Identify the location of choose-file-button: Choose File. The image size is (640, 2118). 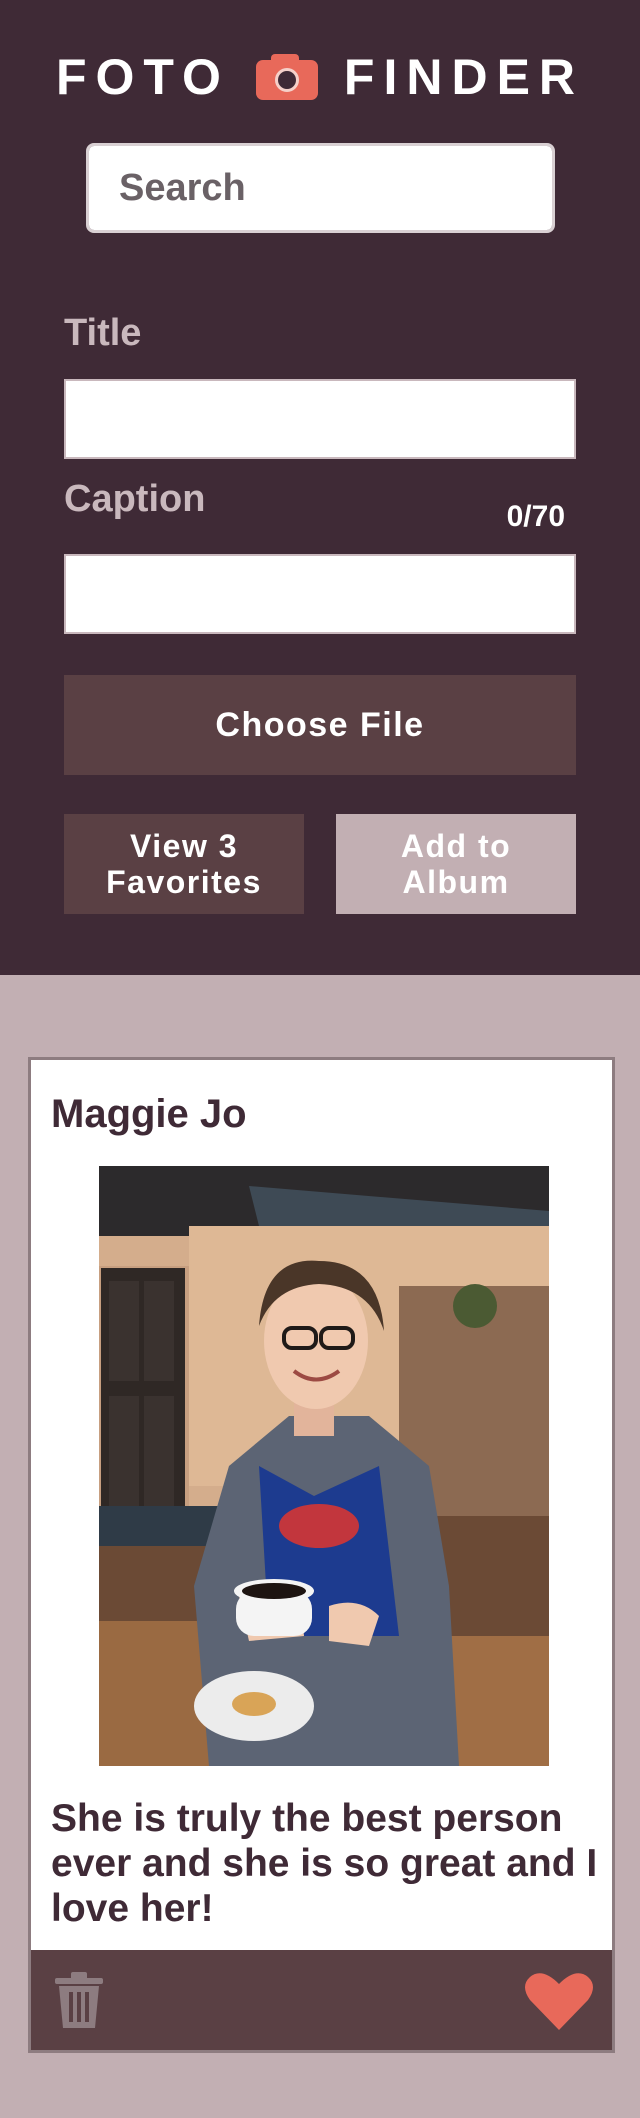
(320, 725).